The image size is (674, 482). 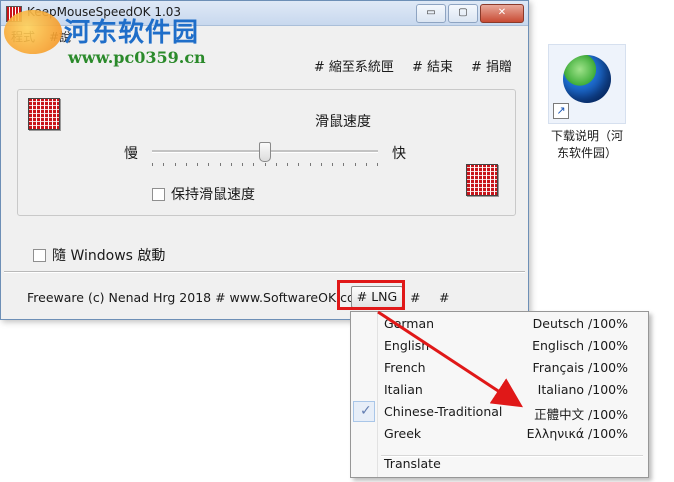 What do you see at coordinates (405, 367) in the screenshot?
I see `menu-item-label: French` at bounding box center [405, 367].